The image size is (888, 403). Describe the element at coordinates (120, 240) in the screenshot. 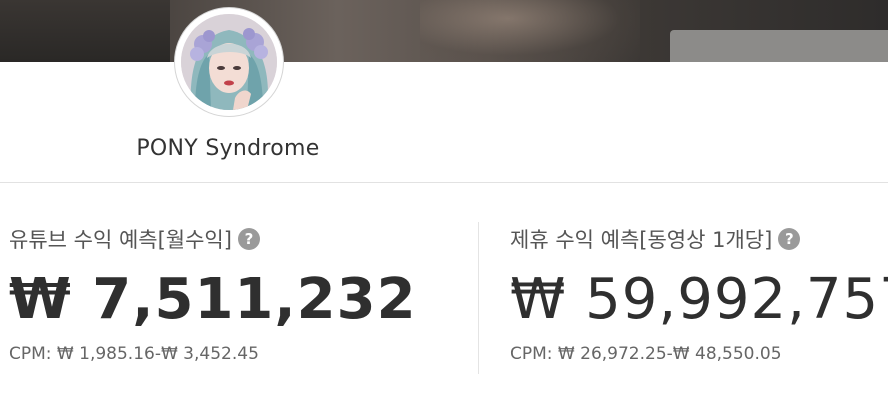

I see `youtube-revenue-title-text: 유튜브 수익 예측[월수익]` at that location.